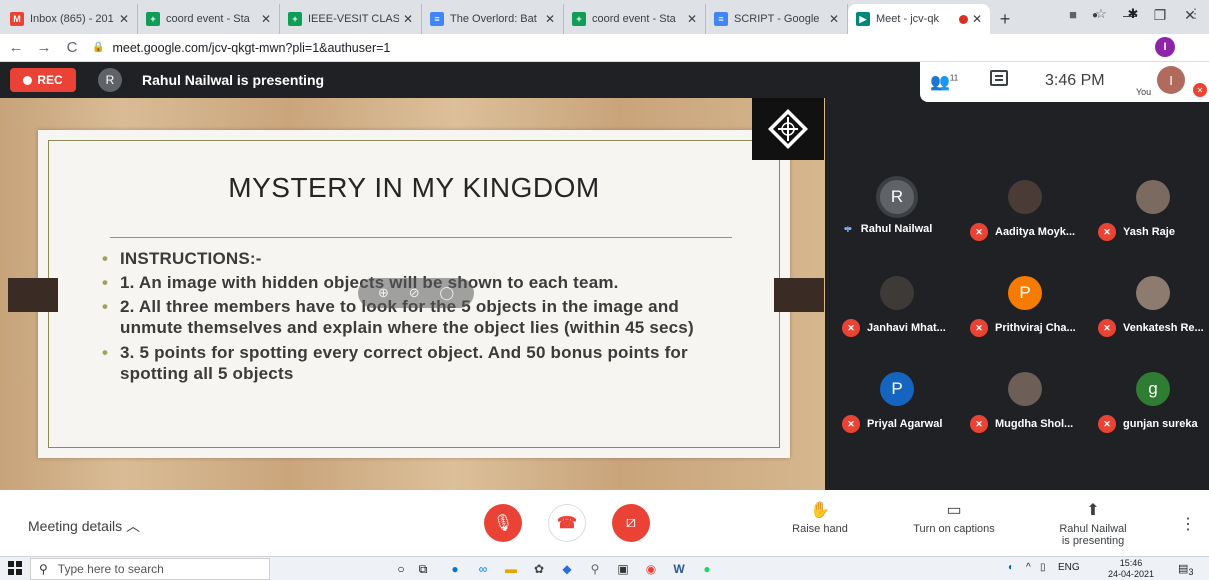 The width and height of the screenshot is (1209, 580). Describe the element at coordinates (72, 48) in the screenshot. I see `reload-icon: C` at that location.